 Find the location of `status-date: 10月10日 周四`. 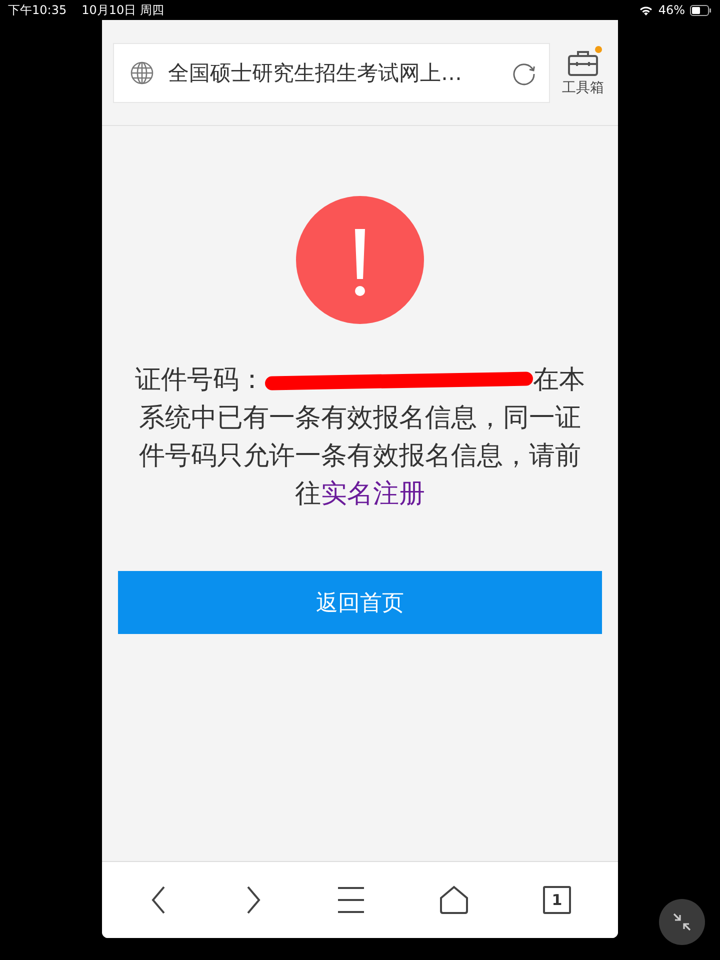

status-date: 10月10日 周四 is located at coordinates (123, 10).